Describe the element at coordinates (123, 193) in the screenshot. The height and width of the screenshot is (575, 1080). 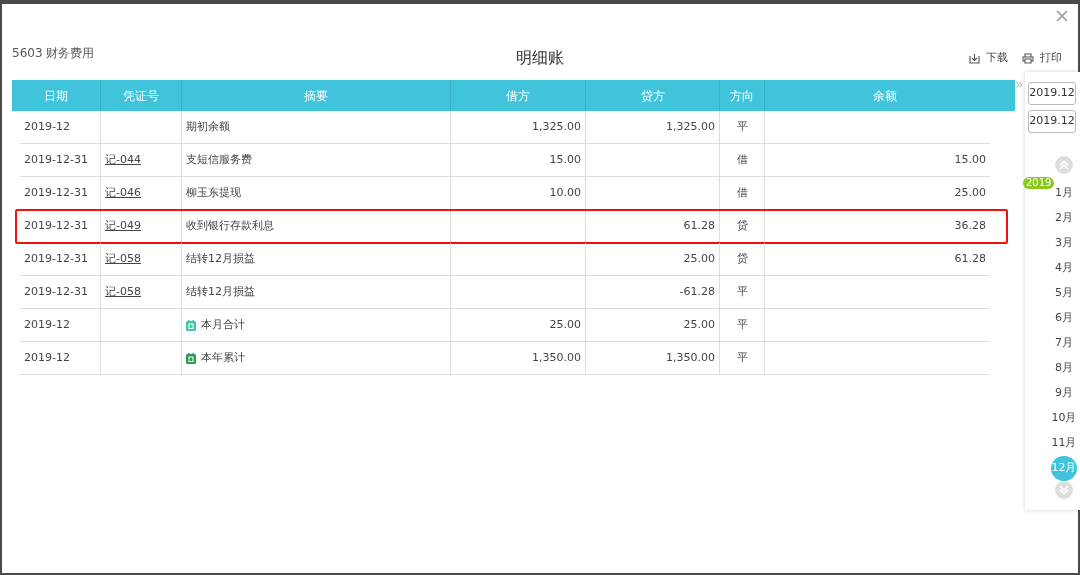
I see `voucher-link: 记-046` at that location.